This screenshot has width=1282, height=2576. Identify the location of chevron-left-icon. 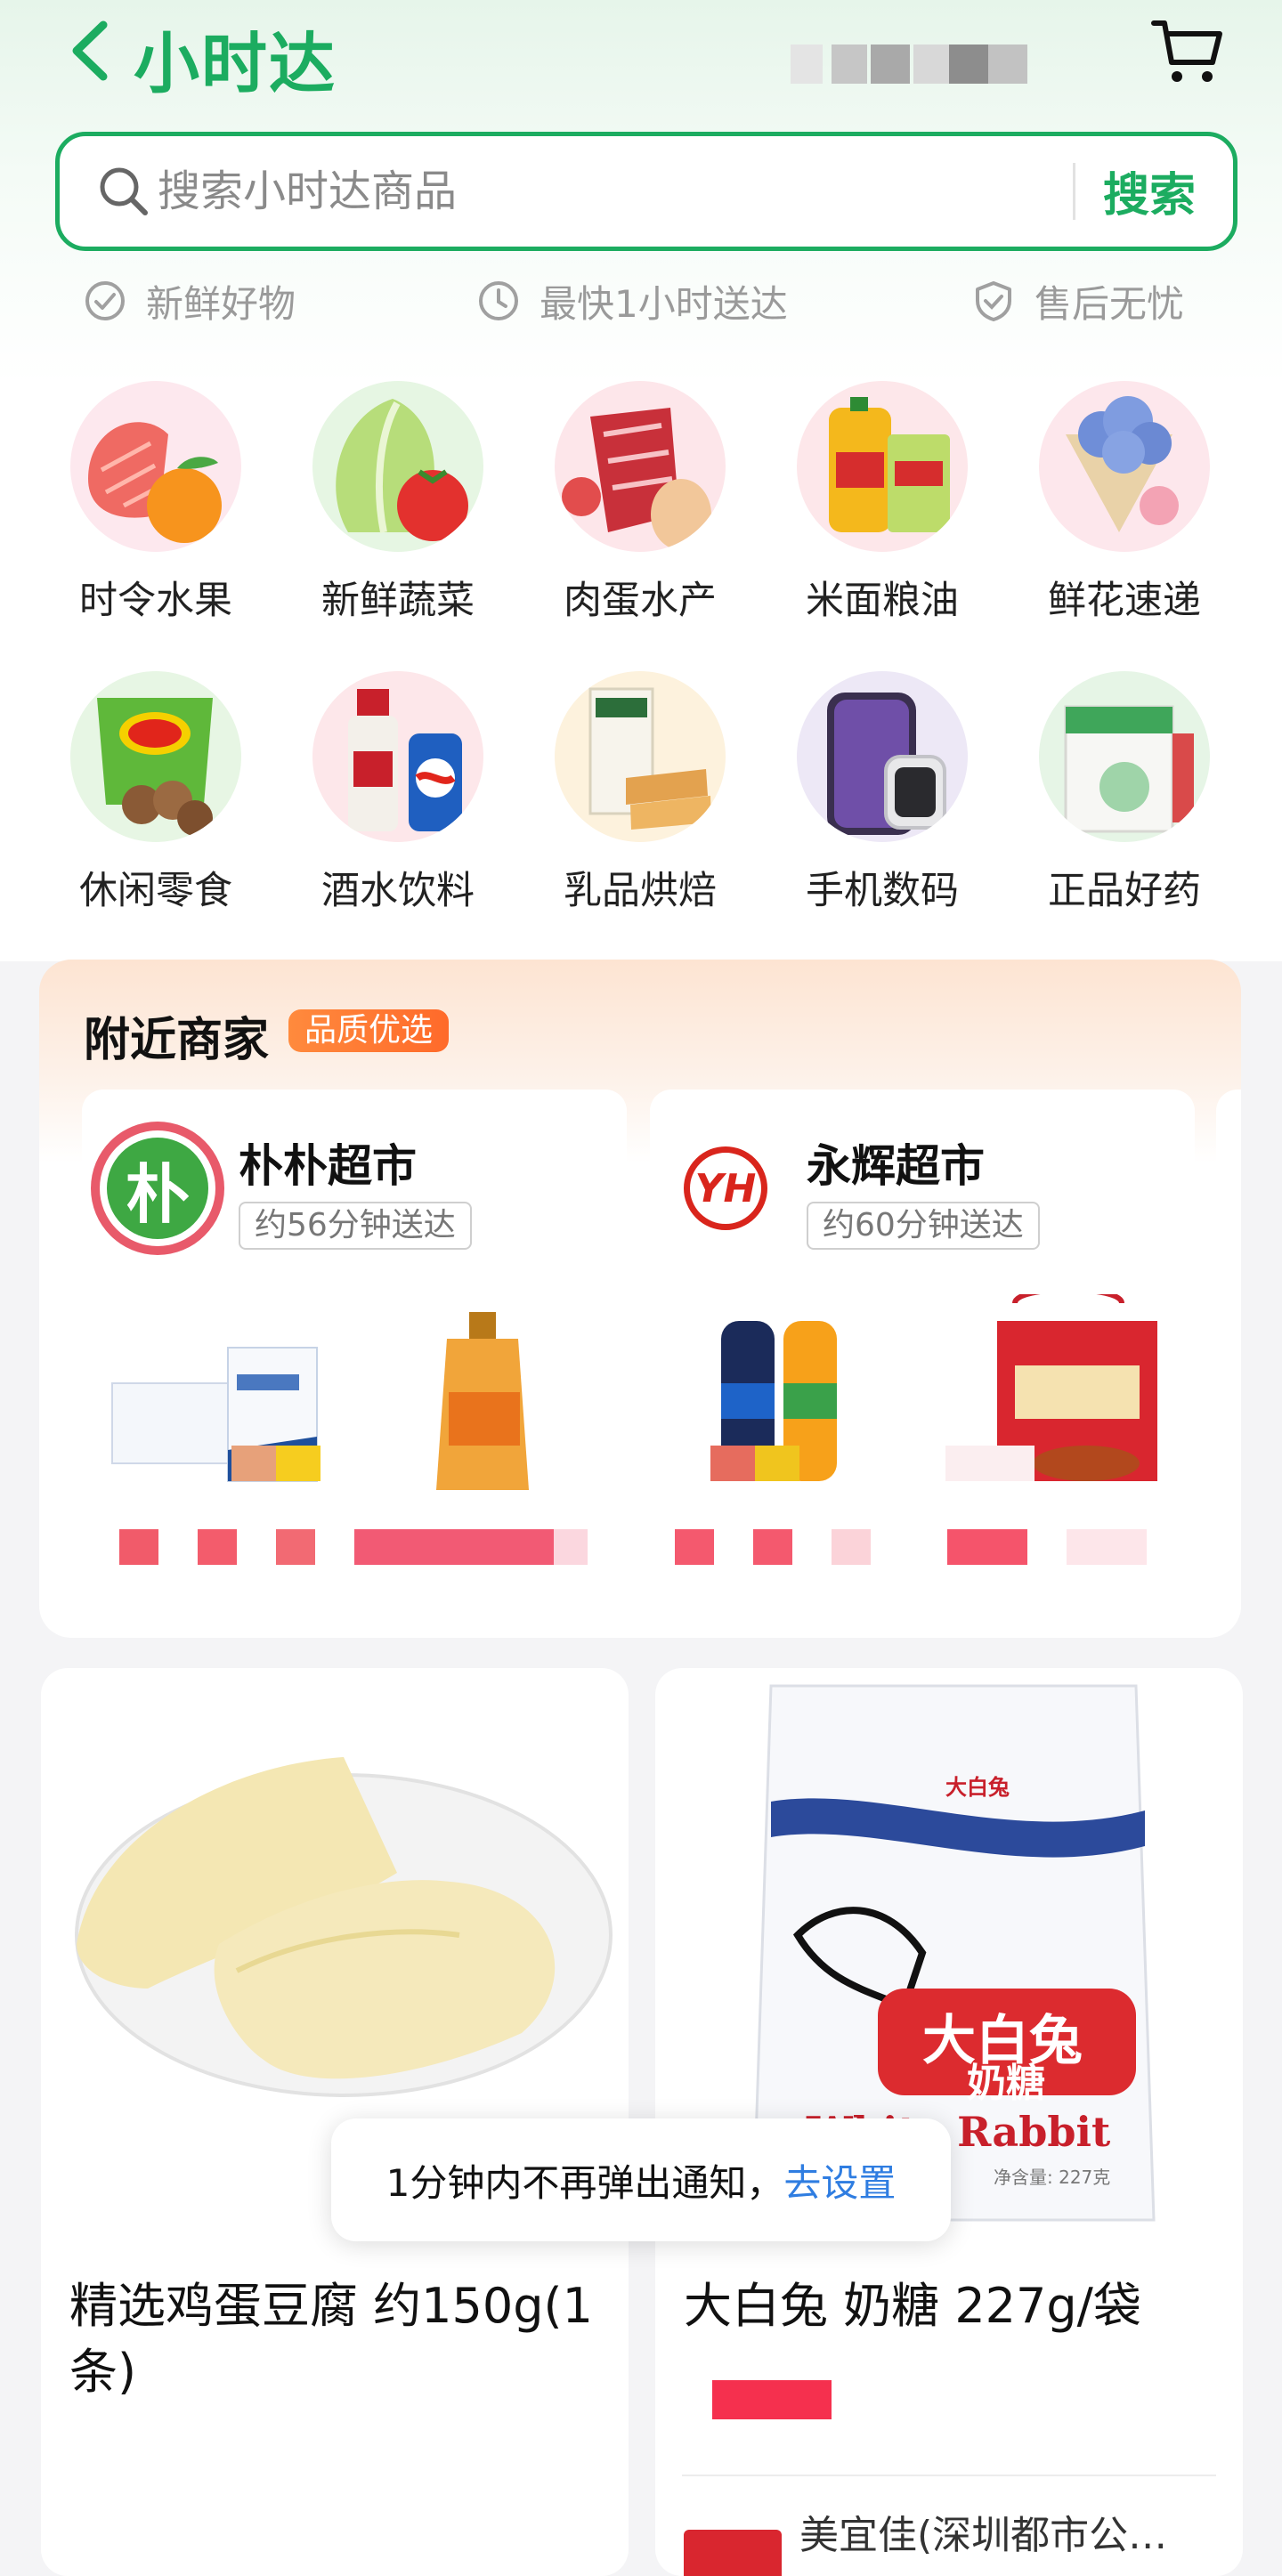
(90, 50).